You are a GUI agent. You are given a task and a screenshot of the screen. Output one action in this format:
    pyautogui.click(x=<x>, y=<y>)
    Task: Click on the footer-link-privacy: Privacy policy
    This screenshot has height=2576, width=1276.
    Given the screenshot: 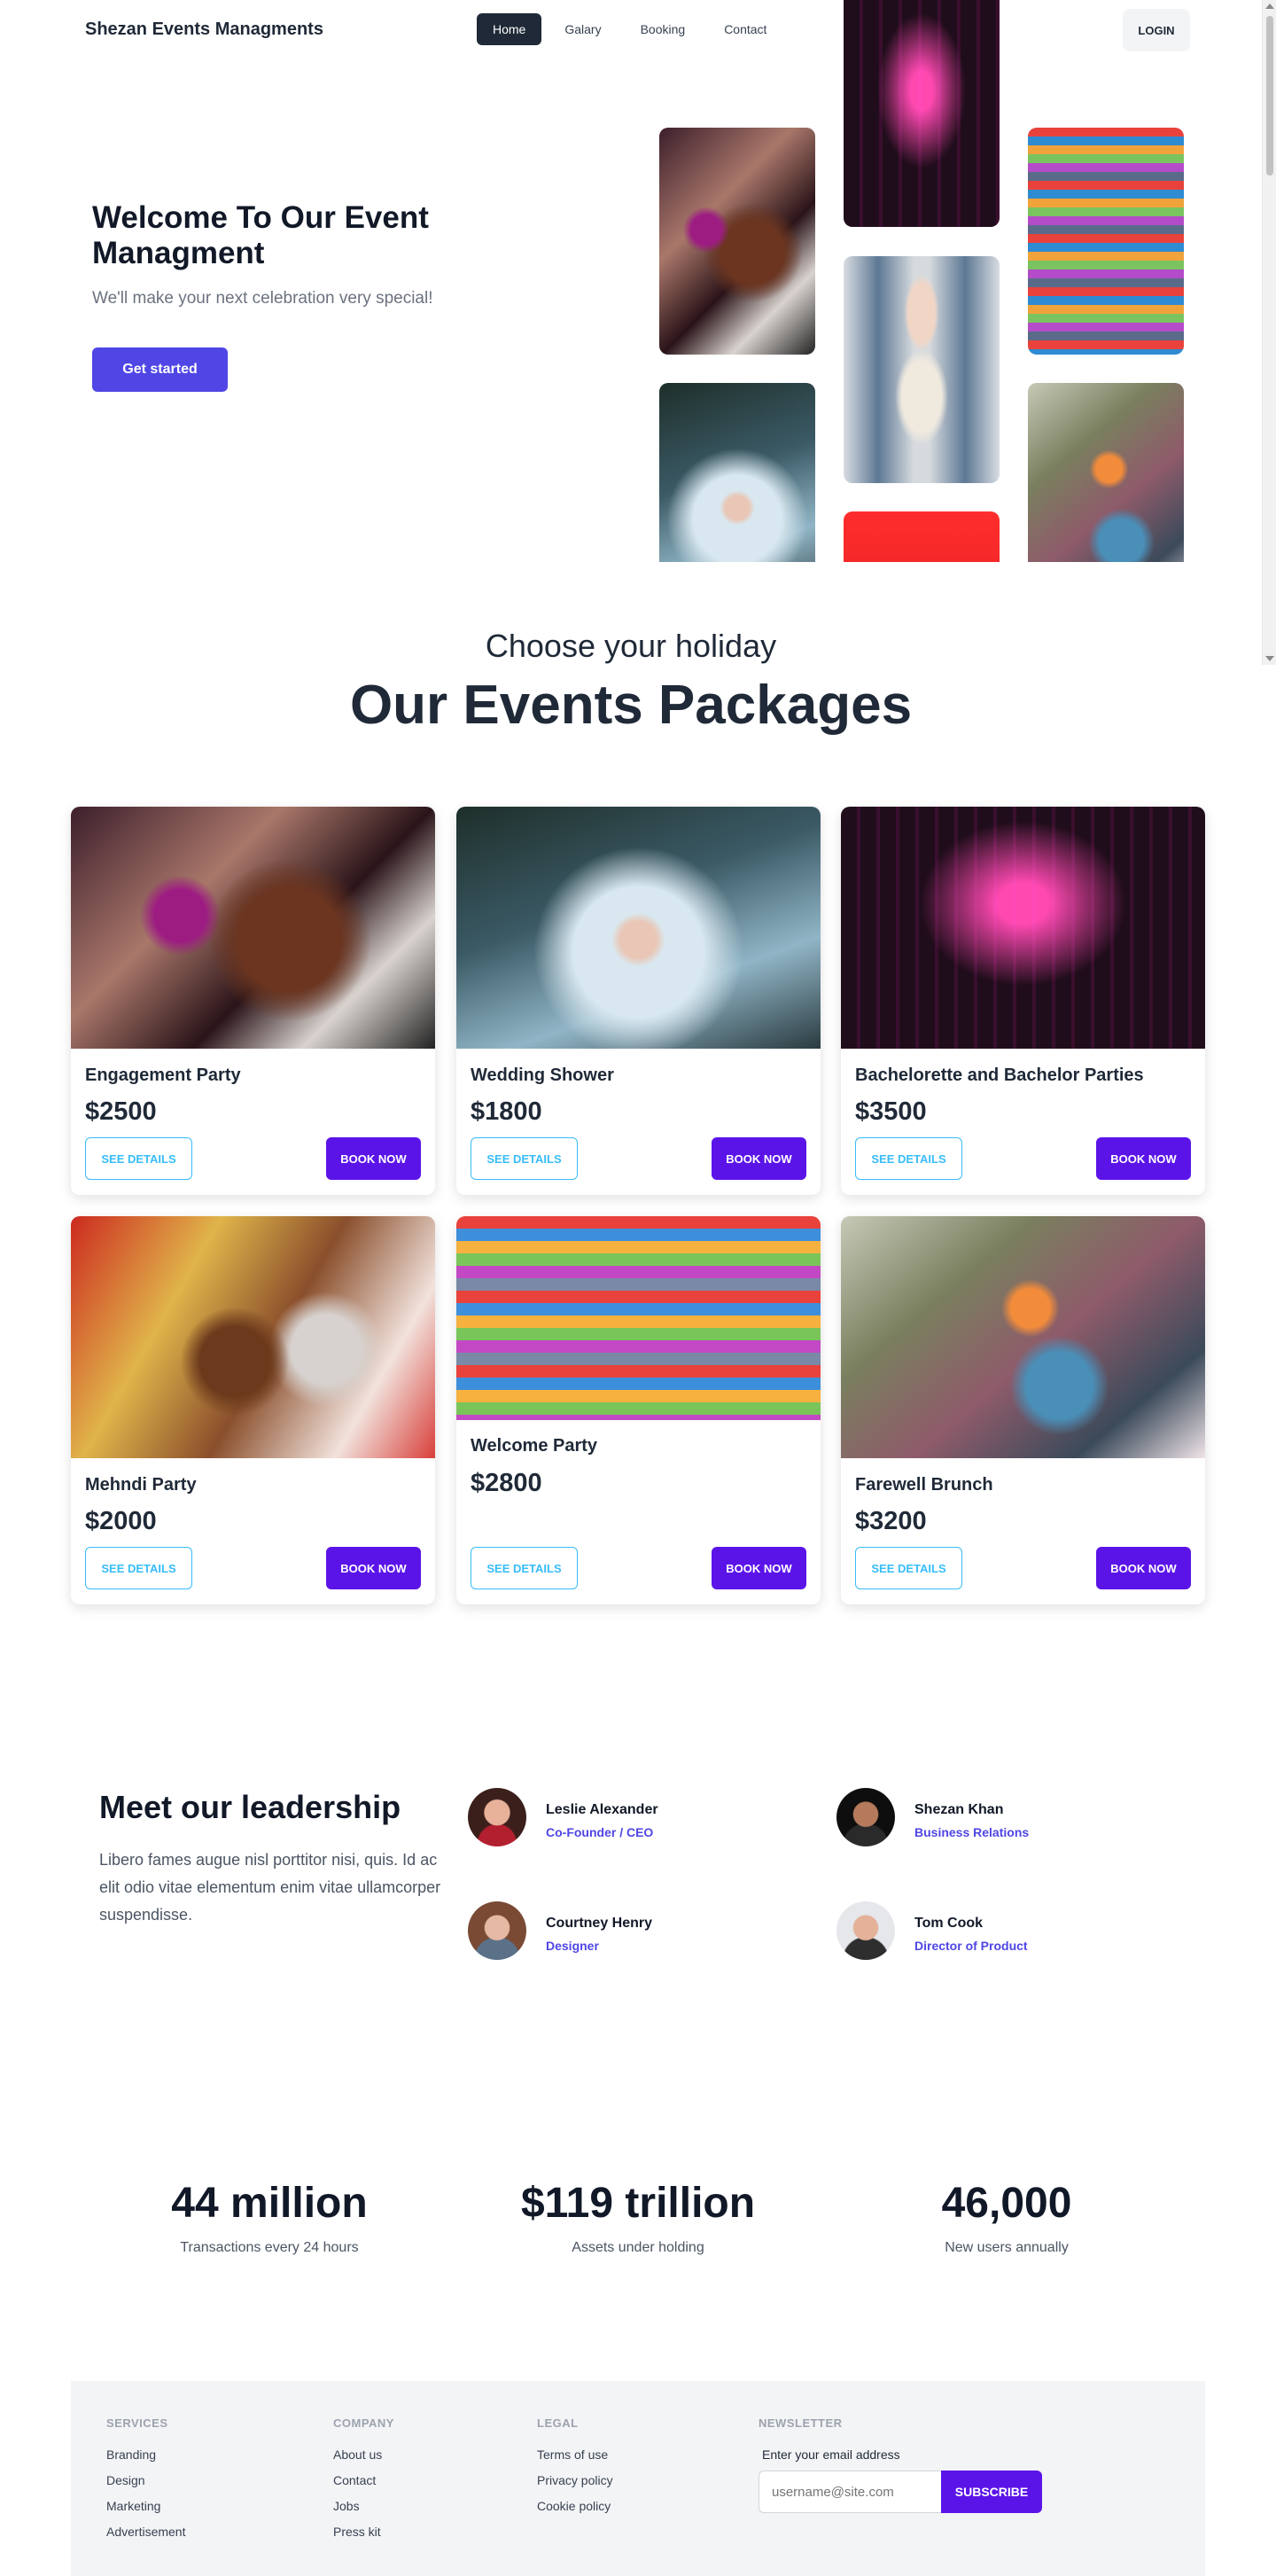 What is the action you would take?
    pyautogui.click(x=575, y=2480)
    